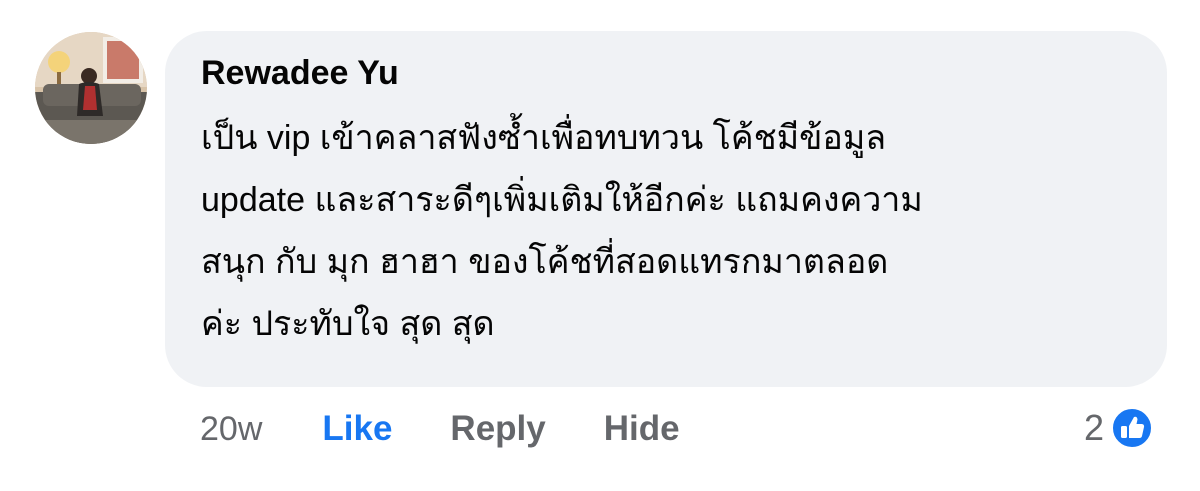 This screenshot has height=491, width=1200. I want to click on reaction-summary: 2, so click(1119, 428).